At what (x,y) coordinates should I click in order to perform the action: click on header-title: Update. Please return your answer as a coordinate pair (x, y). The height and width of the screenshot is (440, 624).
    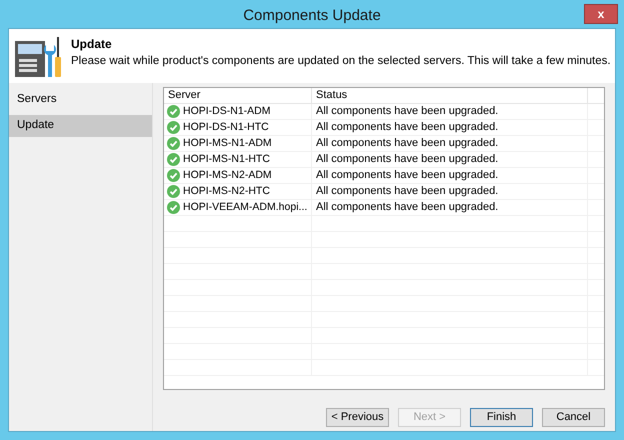
    Looking at the image, I should click on (92, 44).